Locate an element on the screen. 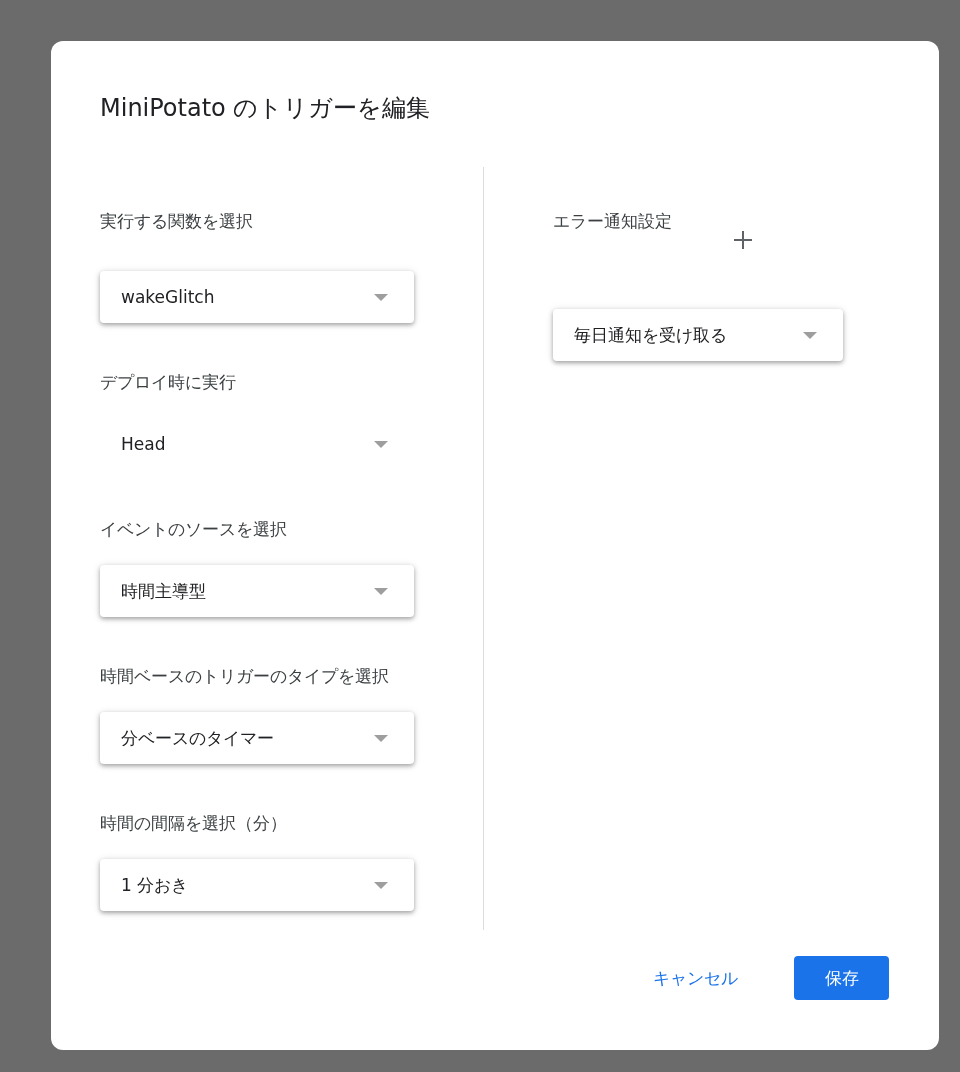 The height and width of the screenshot is (1072, 960). cancel-button: キャンセル is located at coordinates (695, 978).